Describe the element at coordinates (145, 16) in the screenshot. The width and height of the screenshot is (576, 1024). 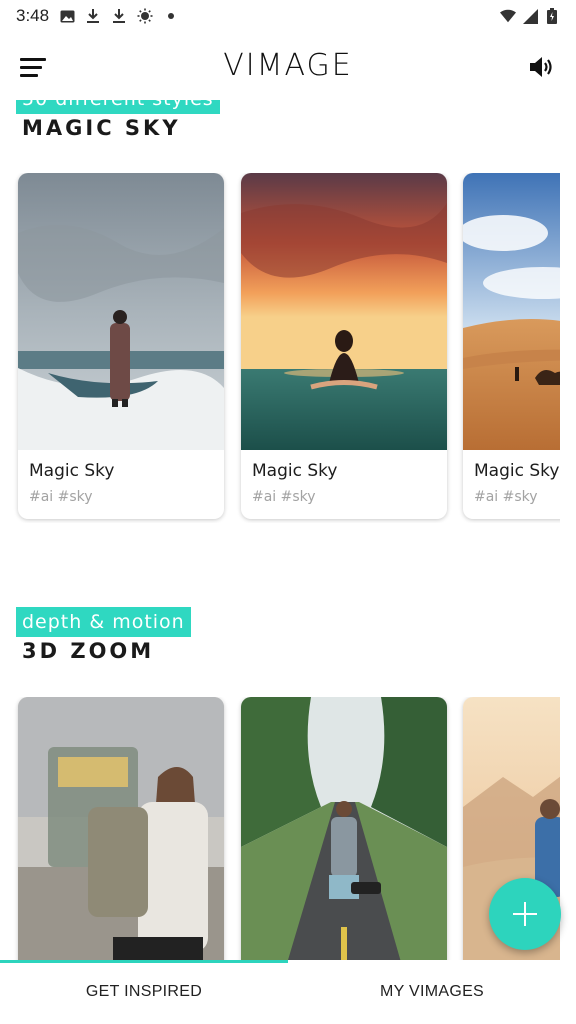
I see `brightness-icon` at that location.